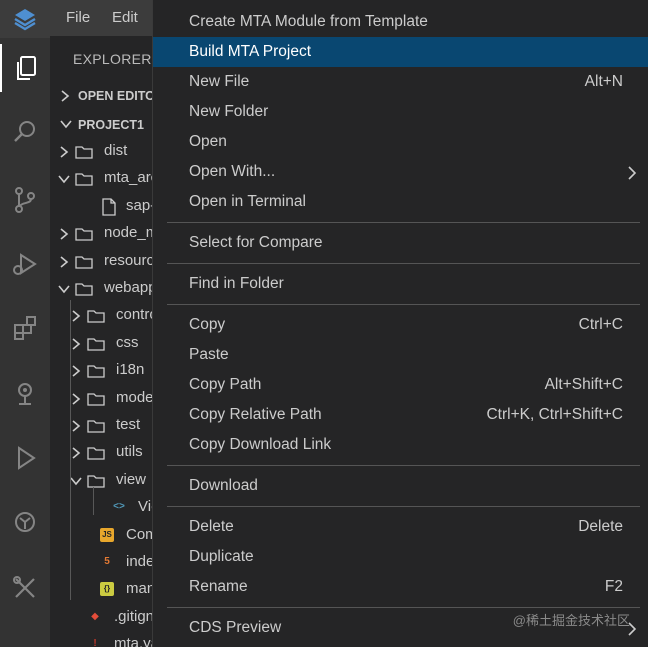 The height and width of the screenshot is (647, 648). I want to click on menu-item-open: Open, so click(400, 142).